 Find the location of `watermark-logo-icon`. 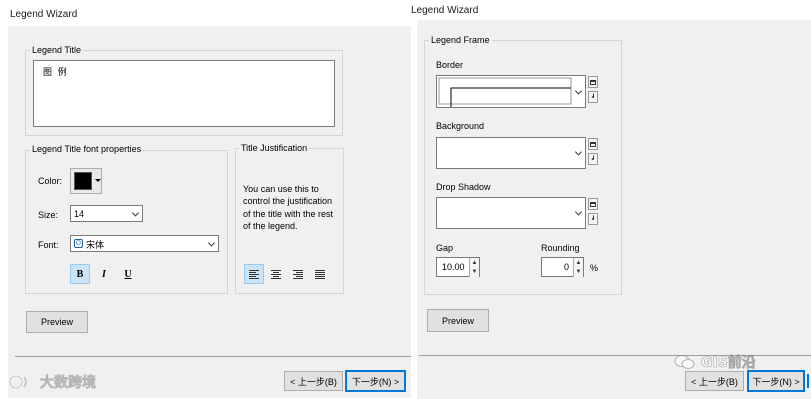

watermark-logo-icon is located at coordinates (18, 382).